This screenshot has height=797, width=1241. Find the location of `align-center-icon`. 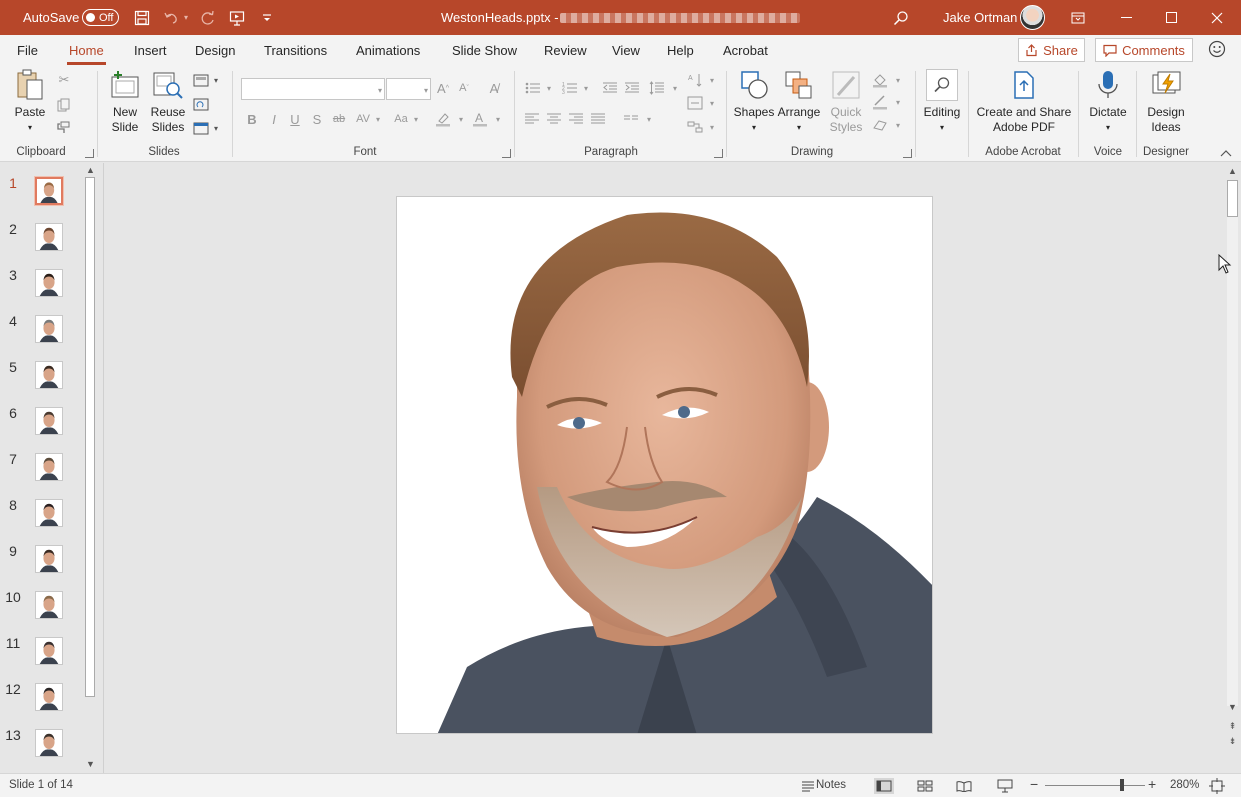

align-center-icon is located at coordinates (554, 119).